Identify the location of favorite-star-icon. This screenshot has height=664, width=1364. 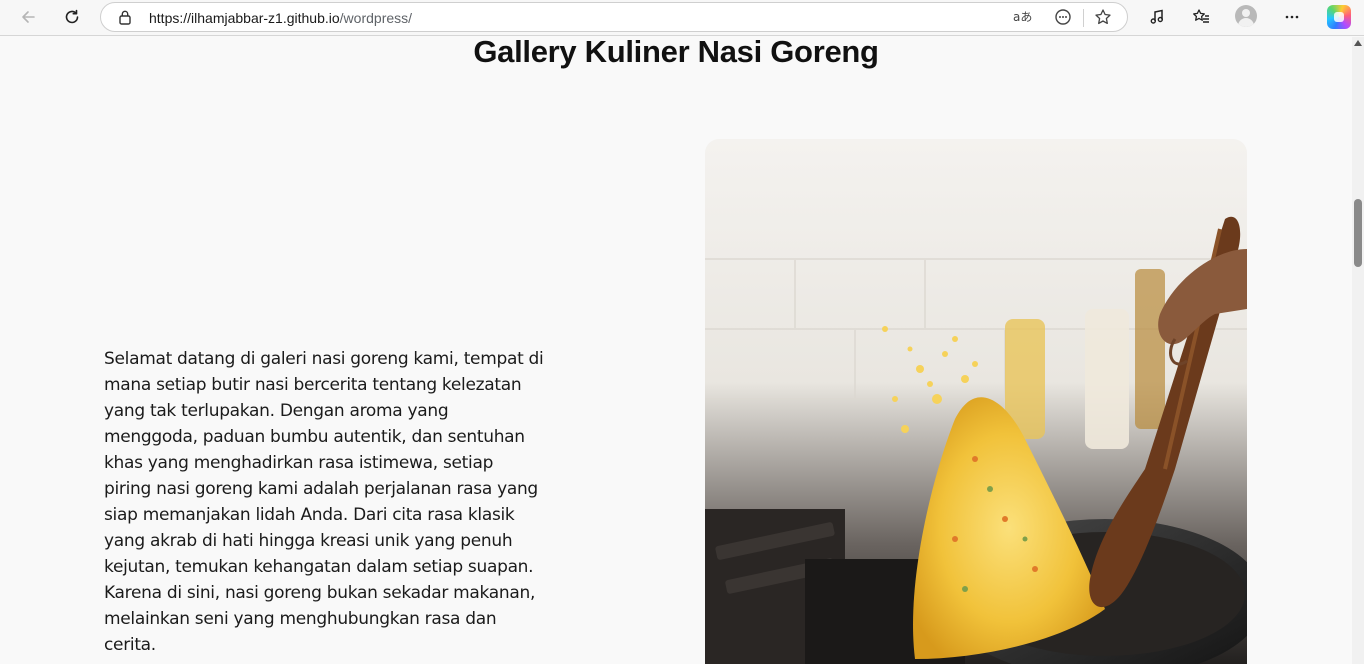
(1103, 17).